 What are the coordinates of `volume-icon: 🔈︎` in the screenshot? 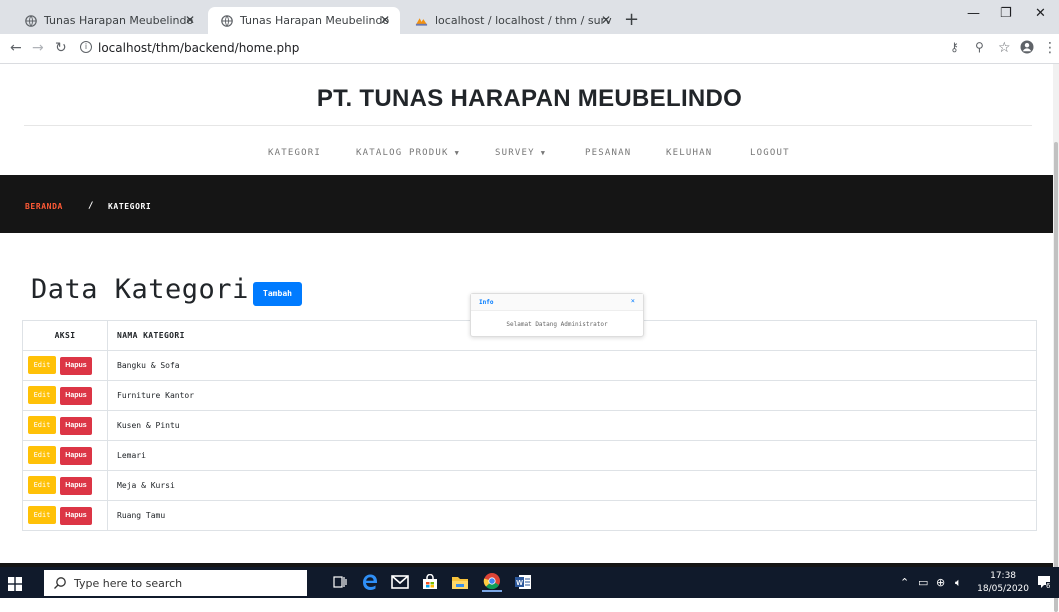 It's located at (958, 583).